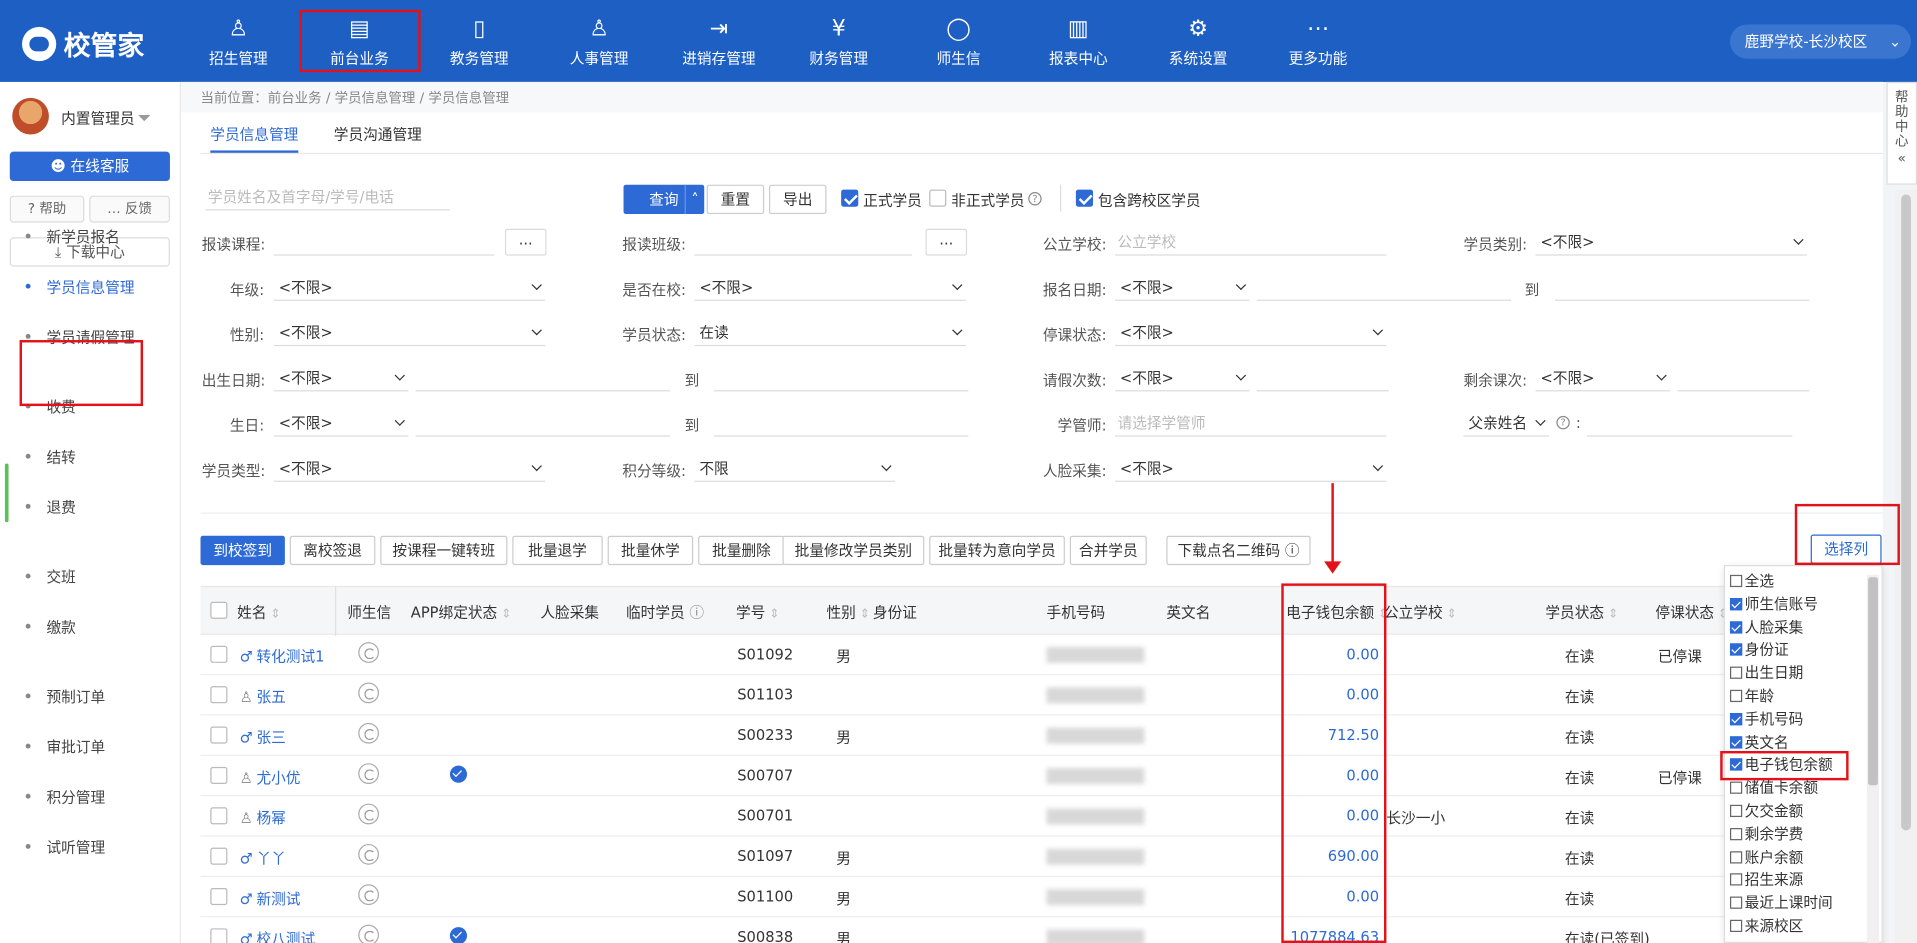  I want to click on nav-user-add: ♙ 招生管理, so click(238, 41).